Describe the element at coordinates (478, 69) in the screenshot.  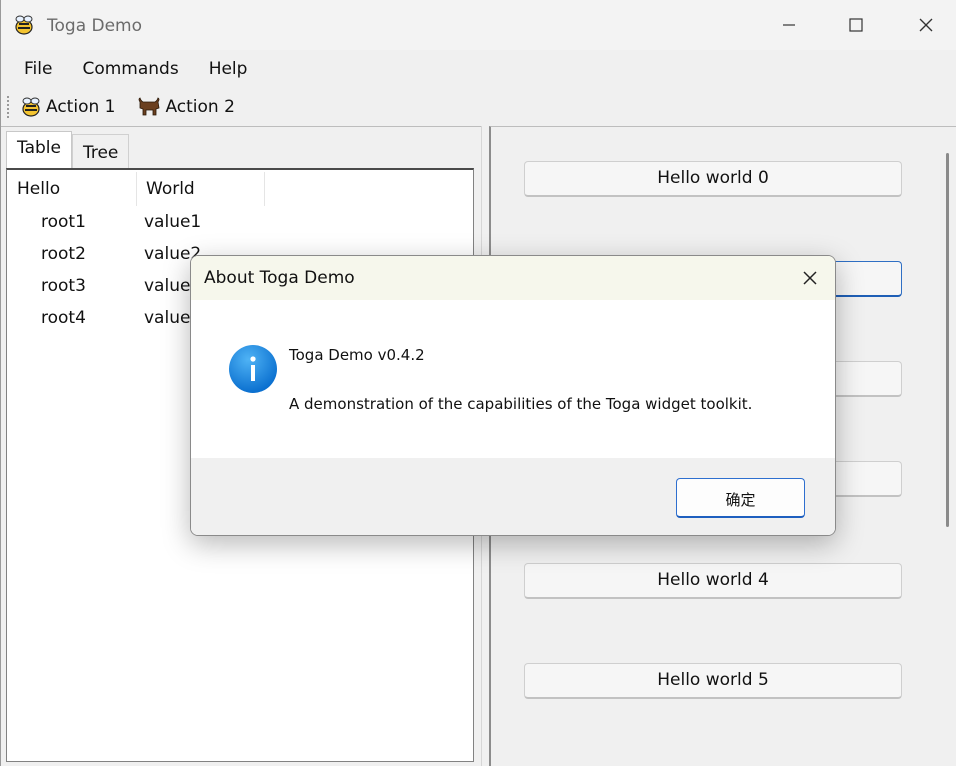
I see `menu-bar: File Commands Help` at that location.